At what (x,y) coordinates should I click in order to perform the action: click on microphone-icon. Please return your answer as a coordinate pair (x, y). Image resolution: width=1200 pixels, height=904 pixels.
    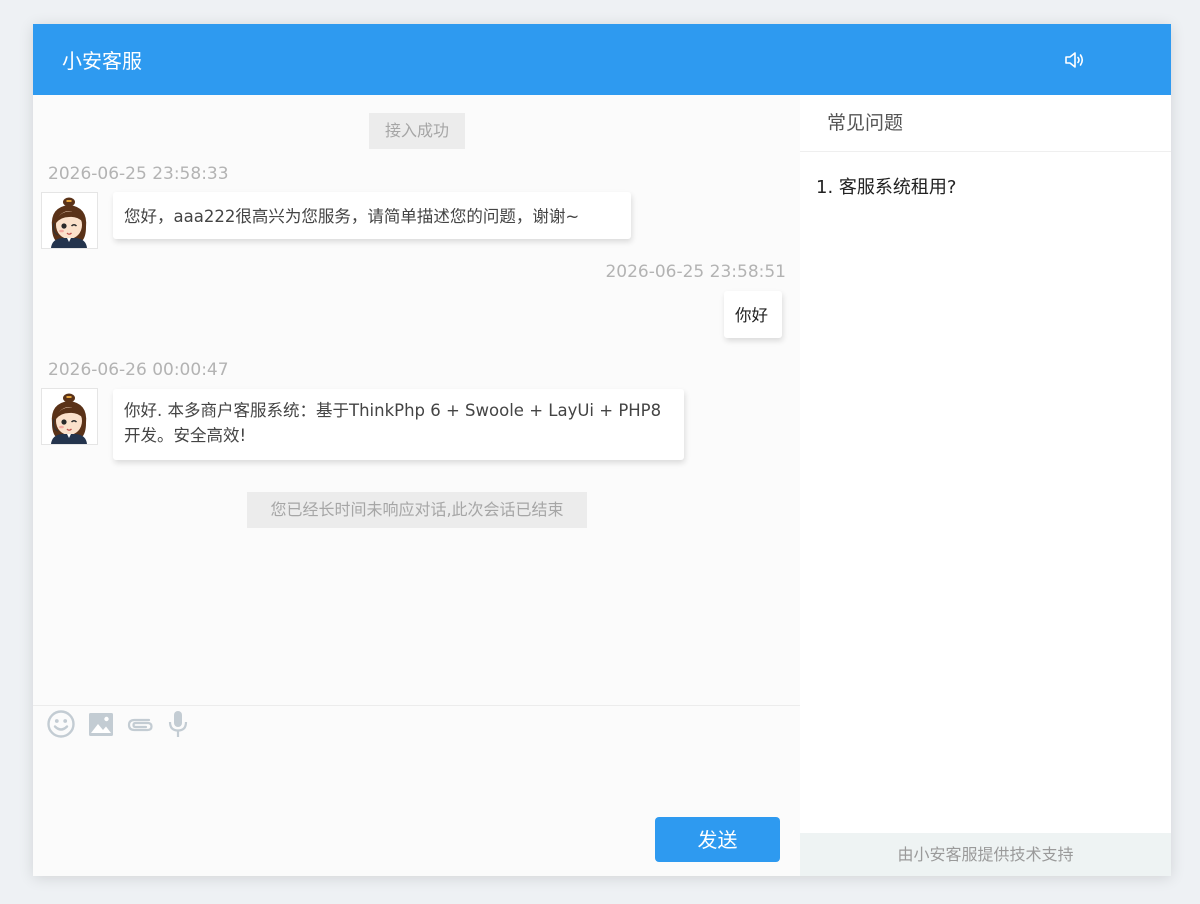
    Looking at the image, I should click on (178, 724).